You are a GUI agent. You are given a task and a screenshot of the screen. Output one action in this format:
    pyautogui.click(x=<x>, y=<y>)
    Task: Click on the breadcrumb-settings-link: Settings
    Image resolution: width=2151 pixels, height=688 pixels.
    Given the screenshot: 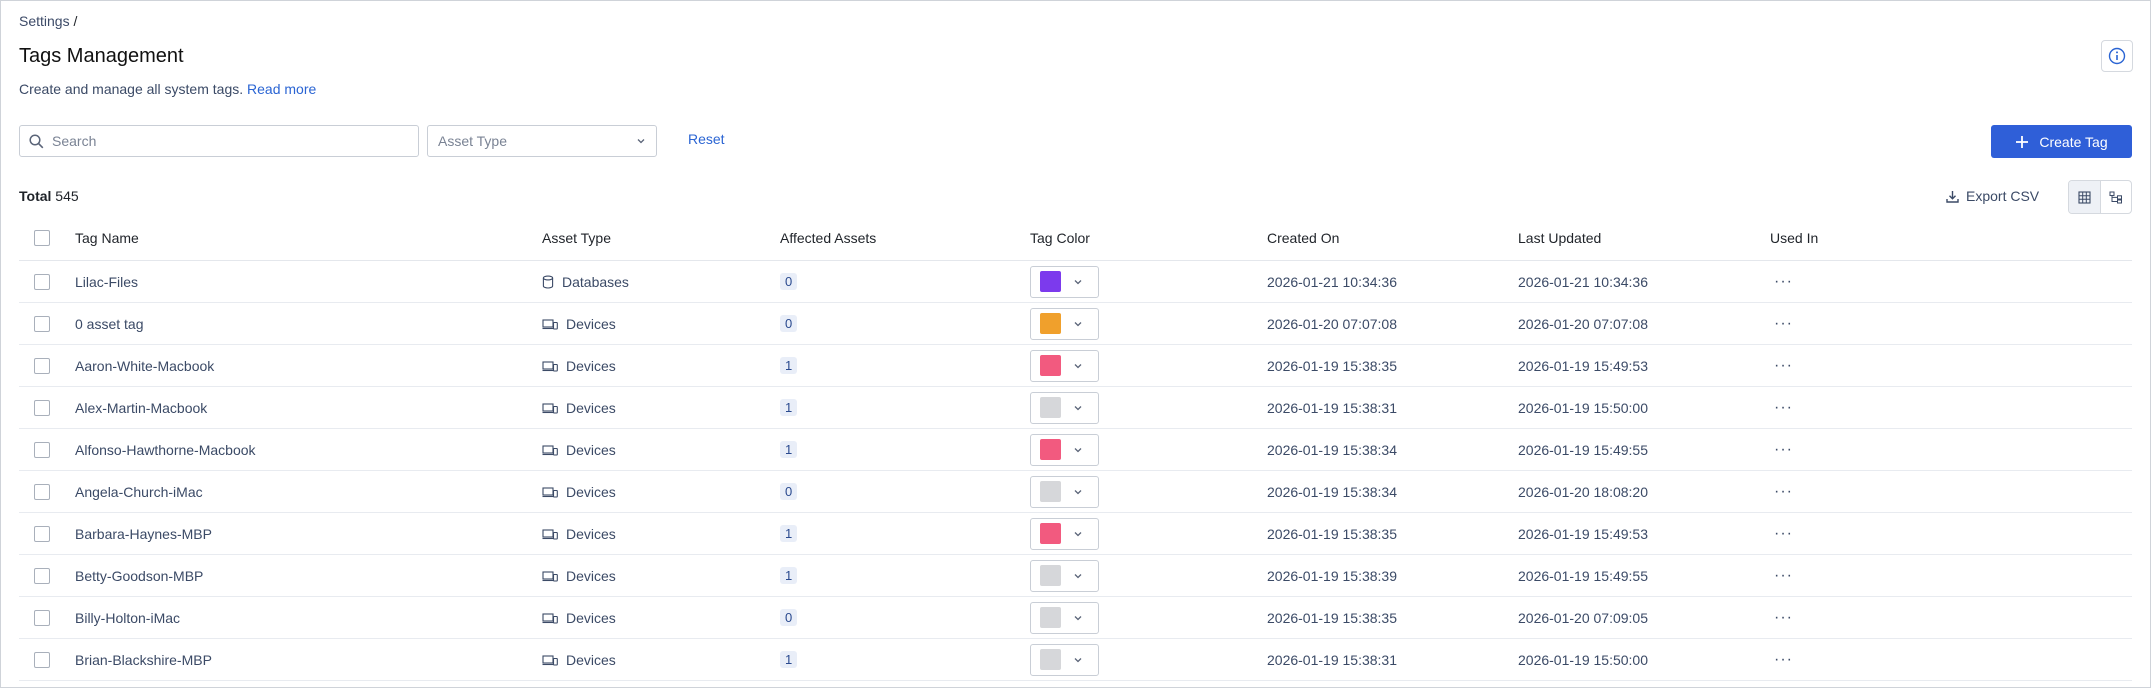 What is the action you would take?
    pyautogui.click(x=44, y=21)
    